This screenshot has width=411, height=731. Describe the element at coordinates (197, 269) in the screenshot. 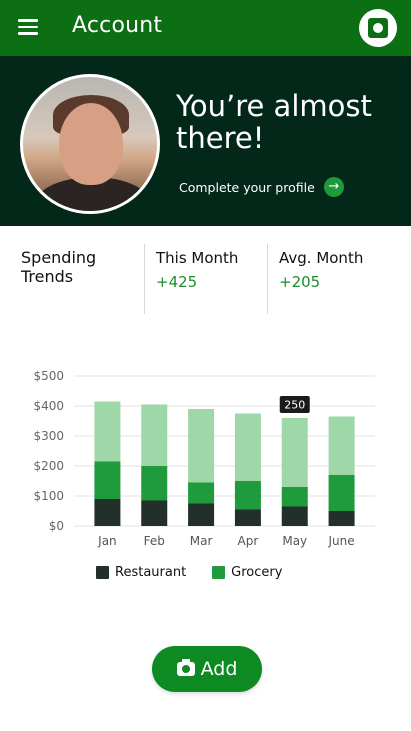

I see `this-month-stat: This Month +425` at that location.